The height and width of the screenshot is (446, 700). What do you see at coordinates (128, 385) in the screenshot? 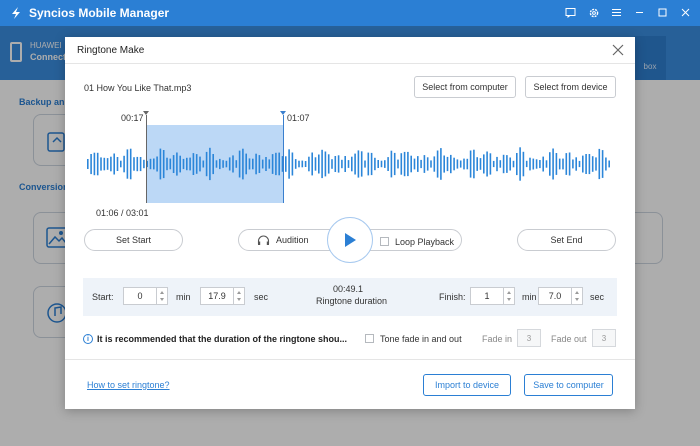
I see `how-to-set-ringtone-link: How to set ringtone?` at bounding box center [128, 385].